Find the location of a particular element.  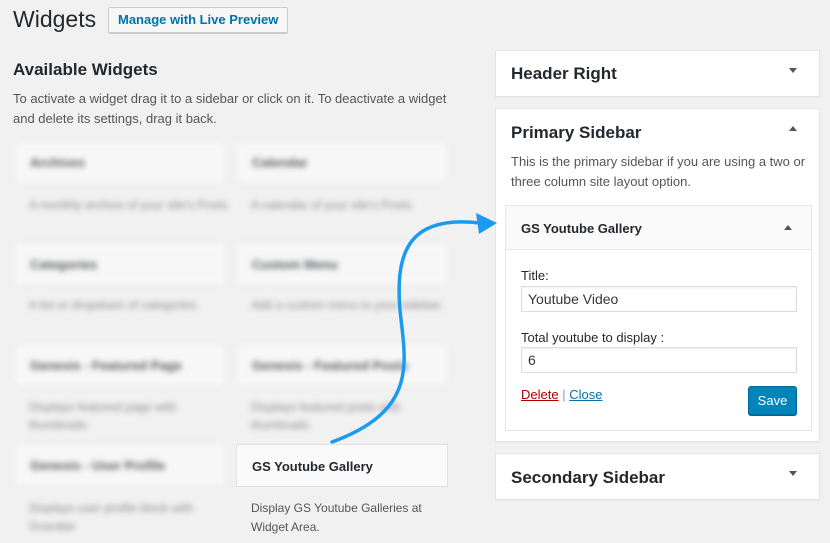

widget-custom-menu-desc: Add a custom menu to your sidebar. is located at coordinates (347, 305).